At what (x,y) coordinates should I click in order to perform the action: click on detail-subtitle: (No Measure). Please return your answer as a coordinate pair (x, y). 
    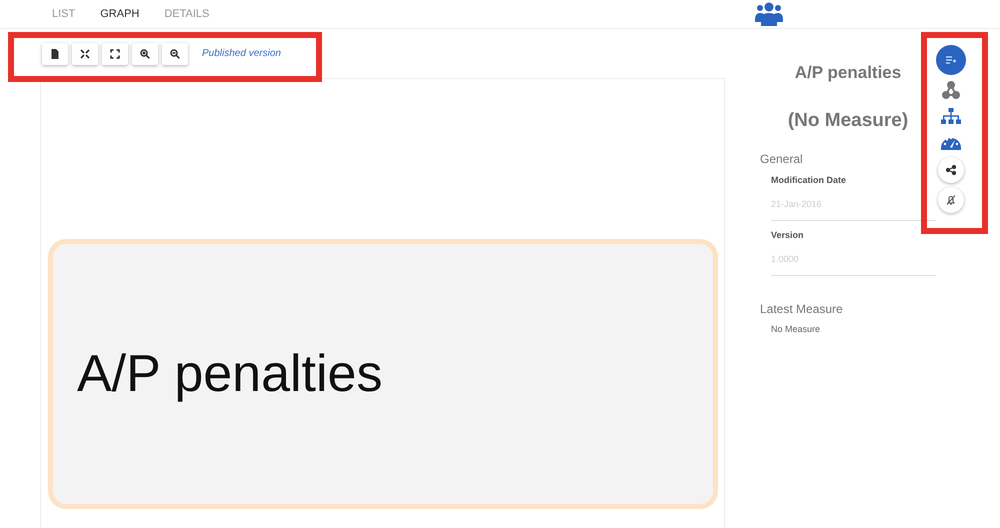
    Looking at the image, I should click on (848, 121).